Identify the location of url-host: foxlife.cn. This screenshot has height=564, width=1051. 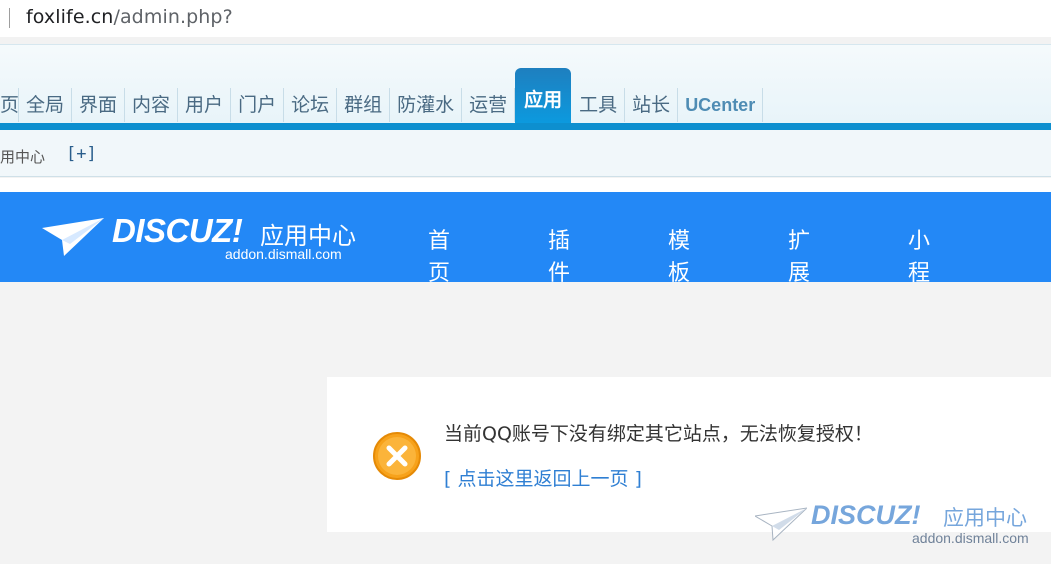
(70, 17).